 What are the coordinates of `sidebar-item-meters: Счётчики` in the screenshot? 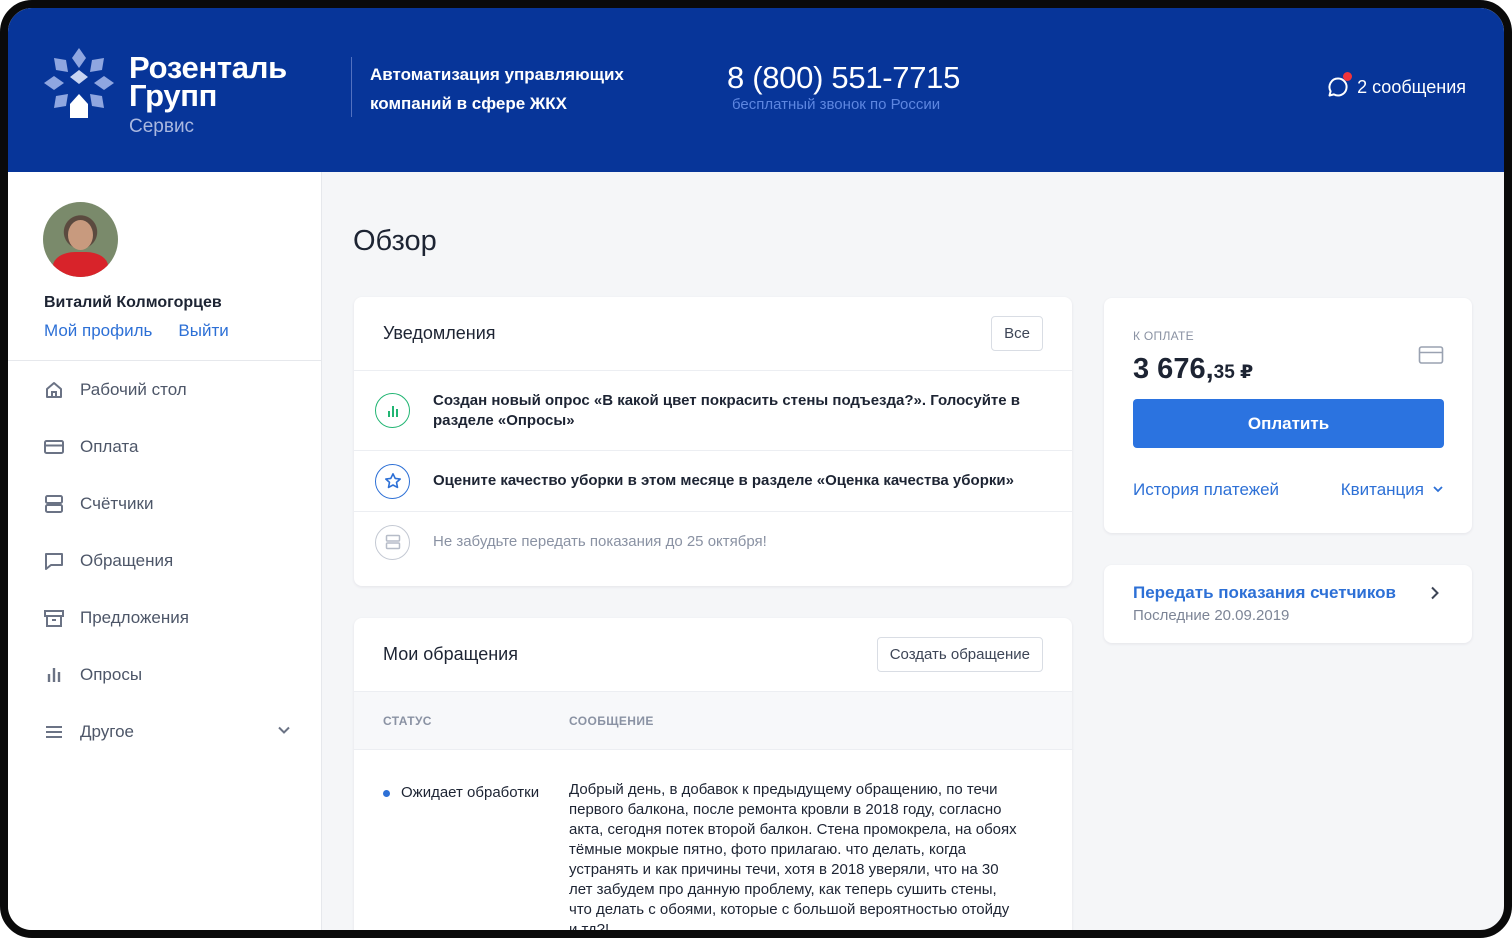 It's located at (164, 503).